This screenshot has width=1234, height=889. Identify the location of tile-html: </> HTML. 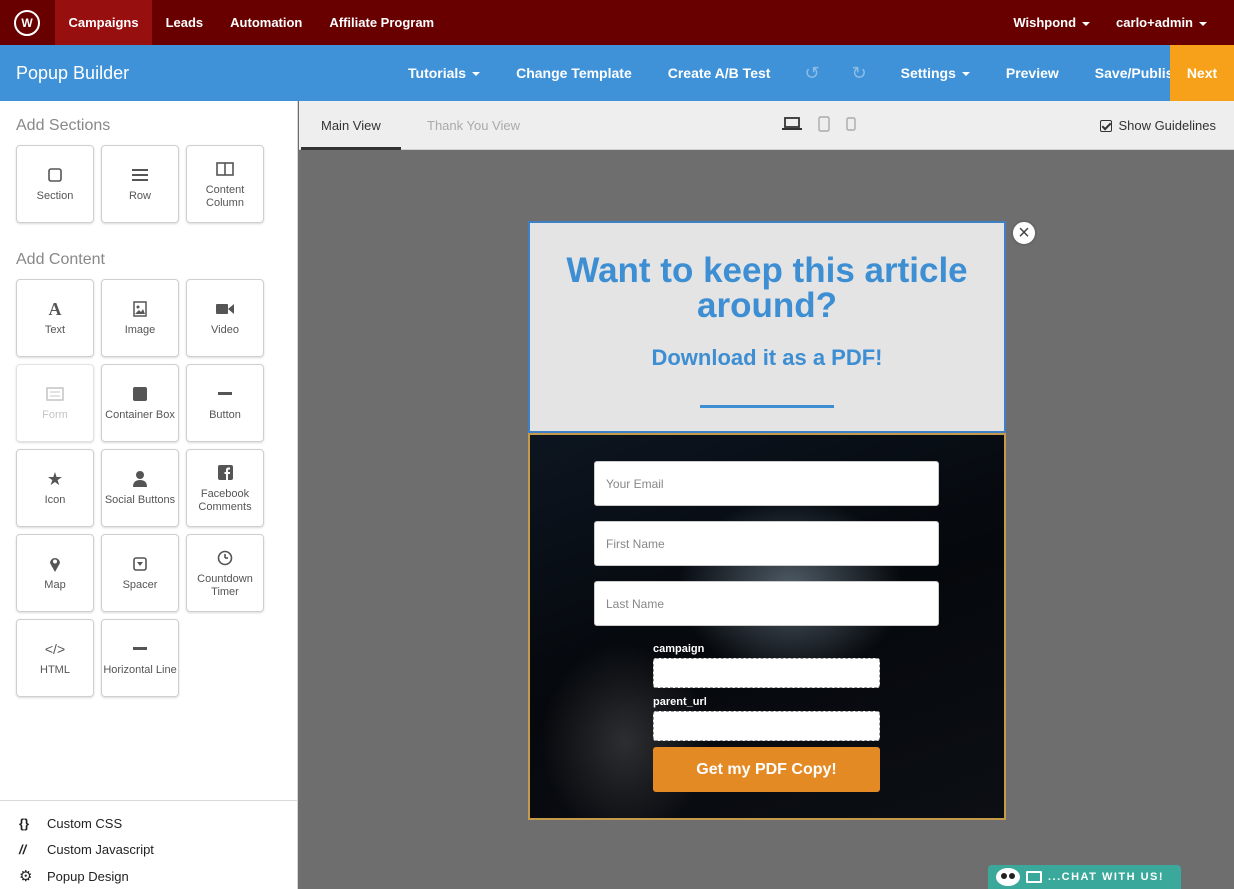
(55, 658).